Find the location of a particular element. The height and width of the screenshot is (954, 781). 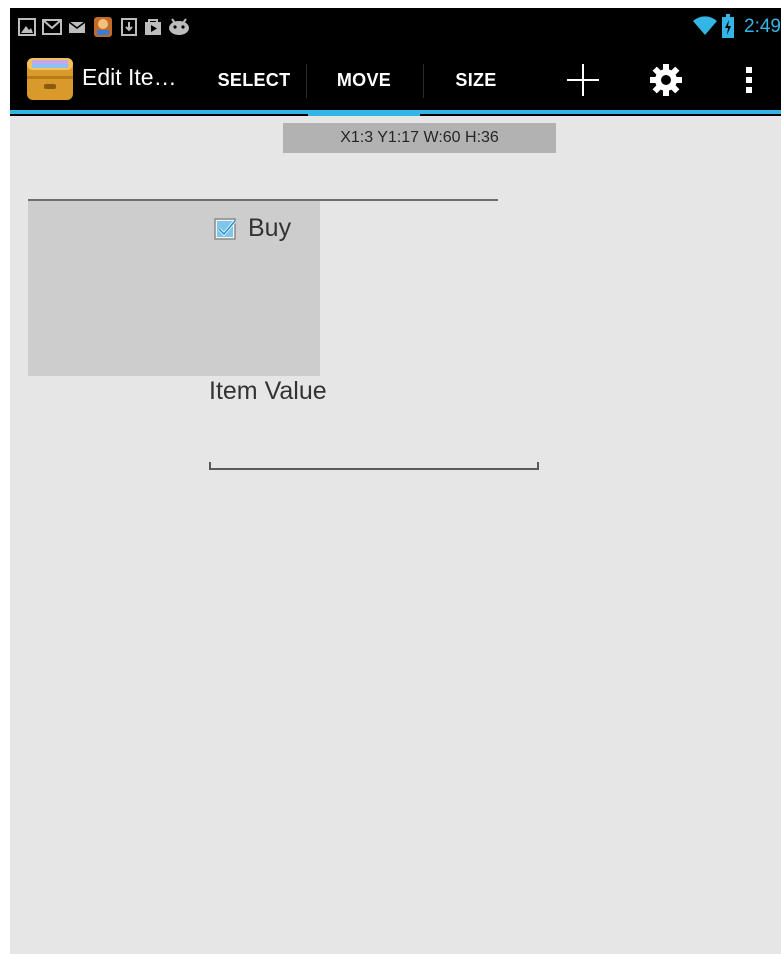

game-icon is located at coordinates (103, 27).